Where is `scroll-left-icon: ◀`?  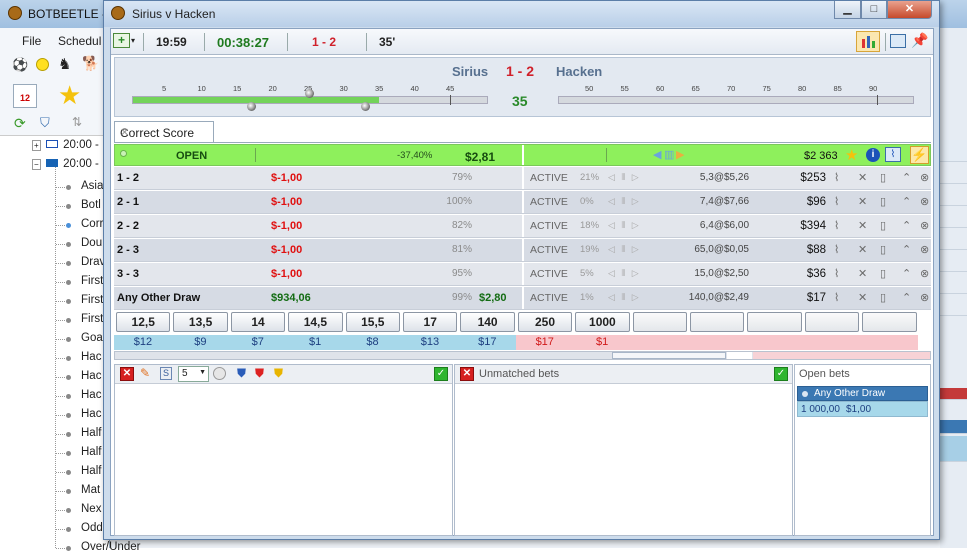 scroll-left-icon: ◀ is located at coordinates (657, 154).